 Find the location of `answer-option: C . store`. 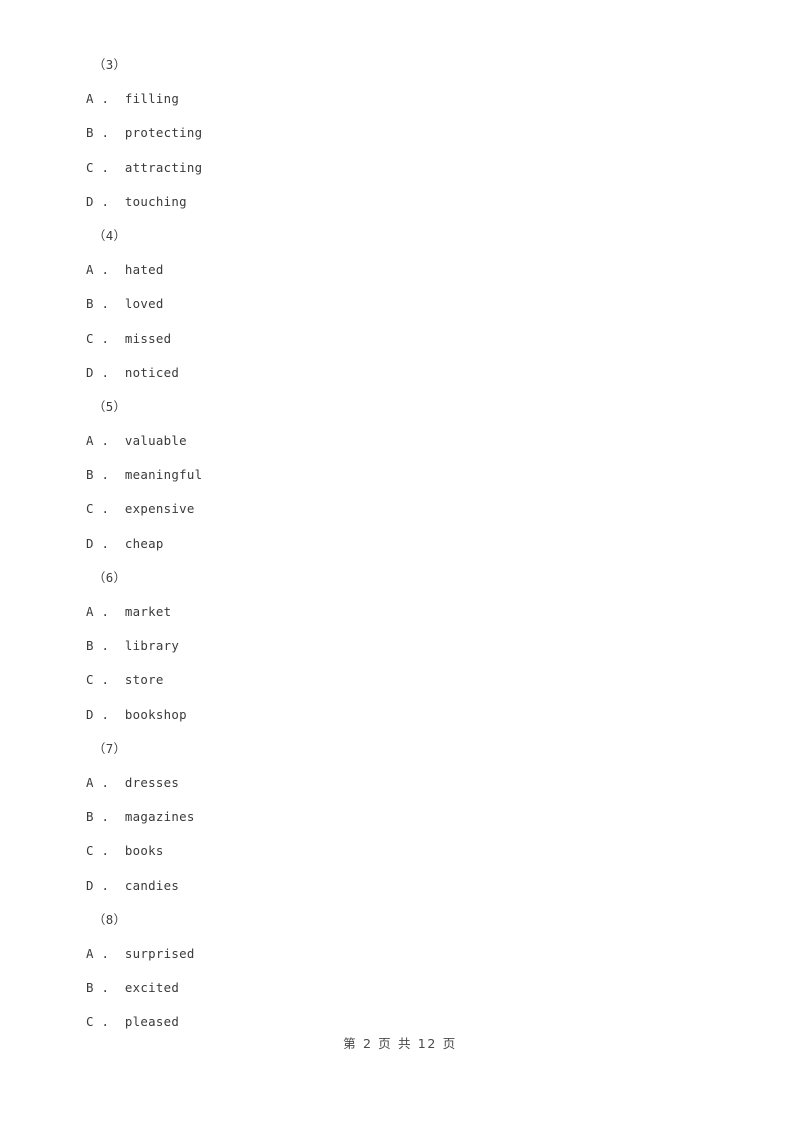

answer-option: C . store is located at coordinates (406, 680).